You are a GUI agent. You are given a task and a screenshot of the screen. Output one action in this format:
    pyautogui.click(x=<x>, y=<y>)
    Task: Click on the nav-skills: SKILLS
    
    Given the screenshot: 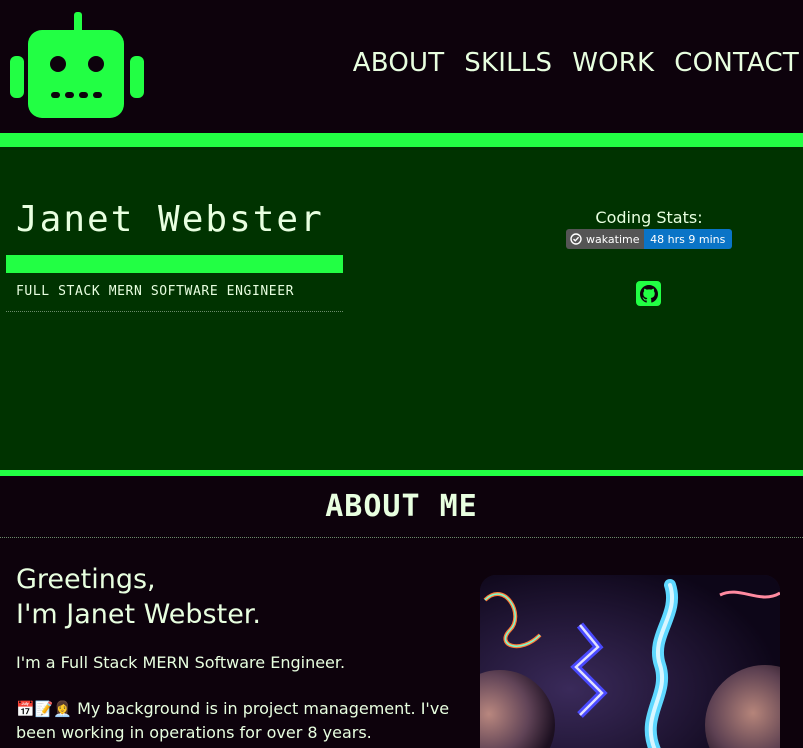 What is the action you would take?
    pyautogui.click(x=508, y=63)
    